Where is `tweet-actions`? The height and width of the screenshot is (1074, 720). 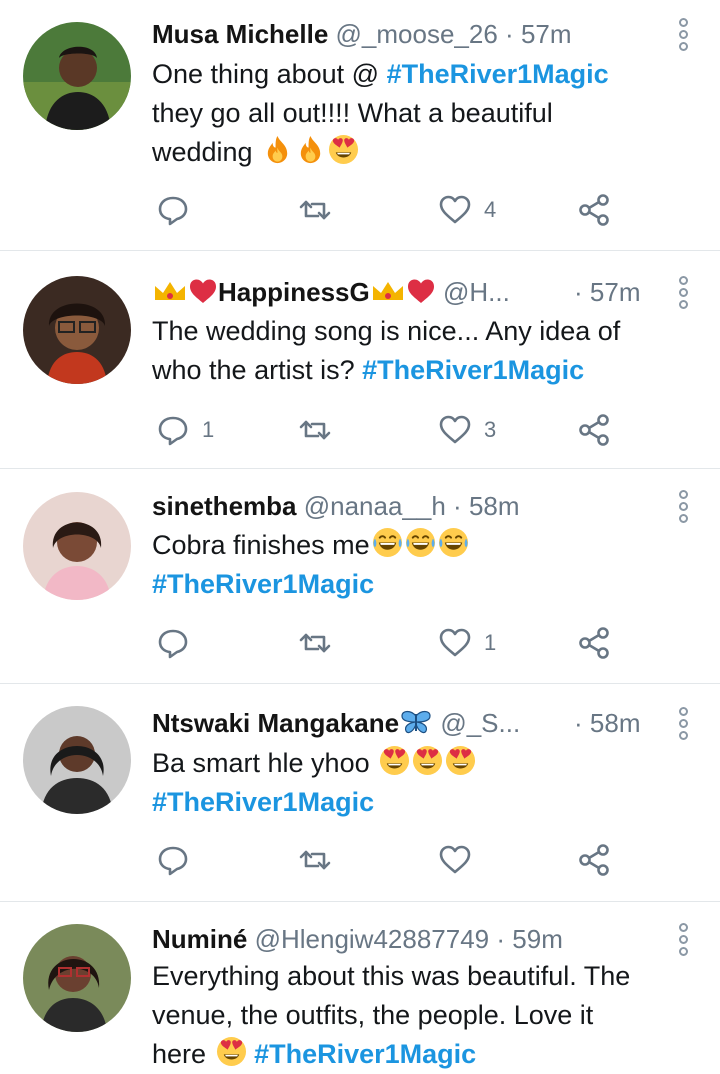
tweet-actions is located at coordinates (392, 860).